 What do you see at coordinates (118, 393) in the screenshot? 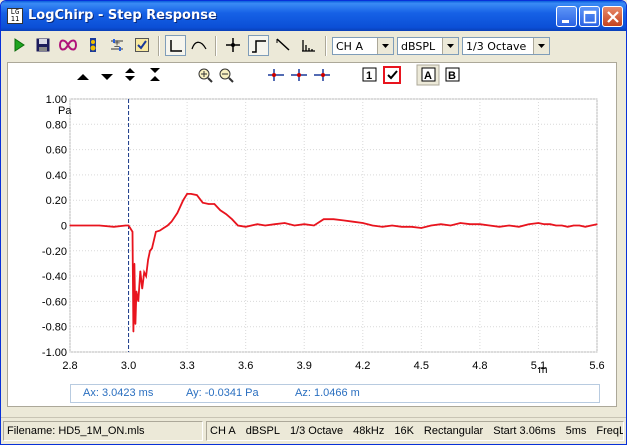
I see `readout-ax: Ax: 3.0423 ms` at bounding box center [118, 393].